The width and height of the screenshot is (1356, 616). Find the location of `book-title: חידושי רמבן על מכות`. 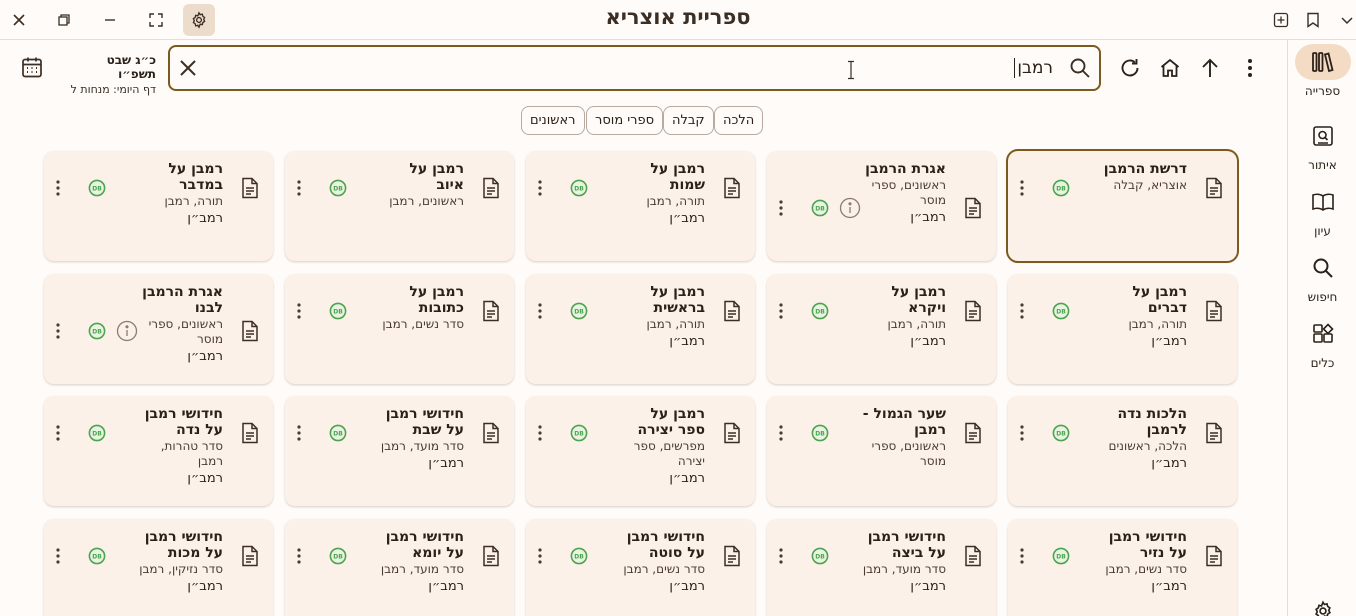

book-title: חידושי רמבן על מכות is located at coordinates (183, 545).